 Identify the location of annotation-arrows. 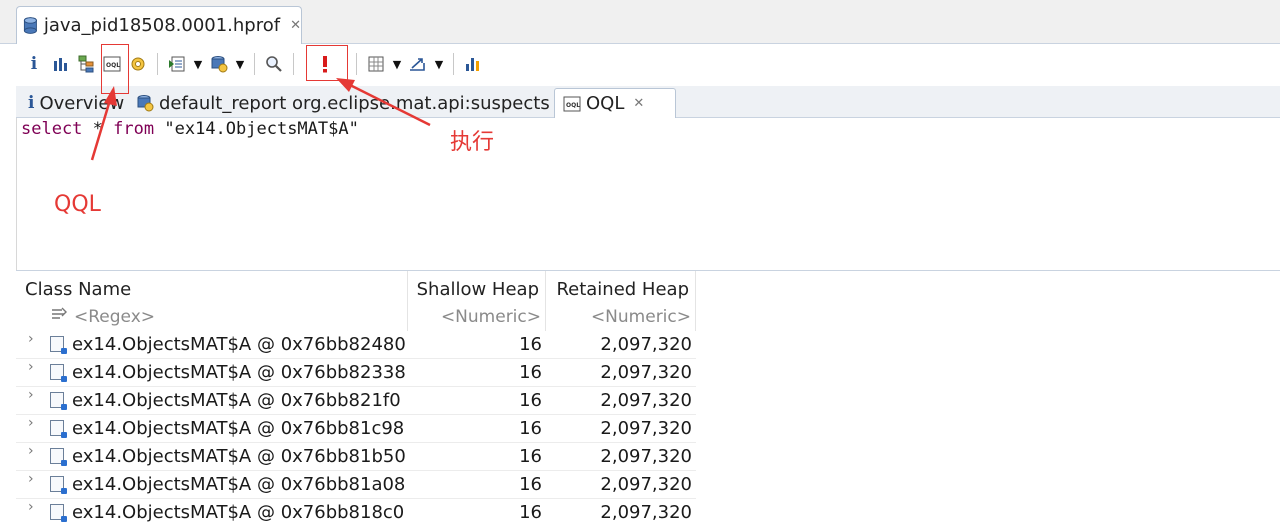
(260, 119).